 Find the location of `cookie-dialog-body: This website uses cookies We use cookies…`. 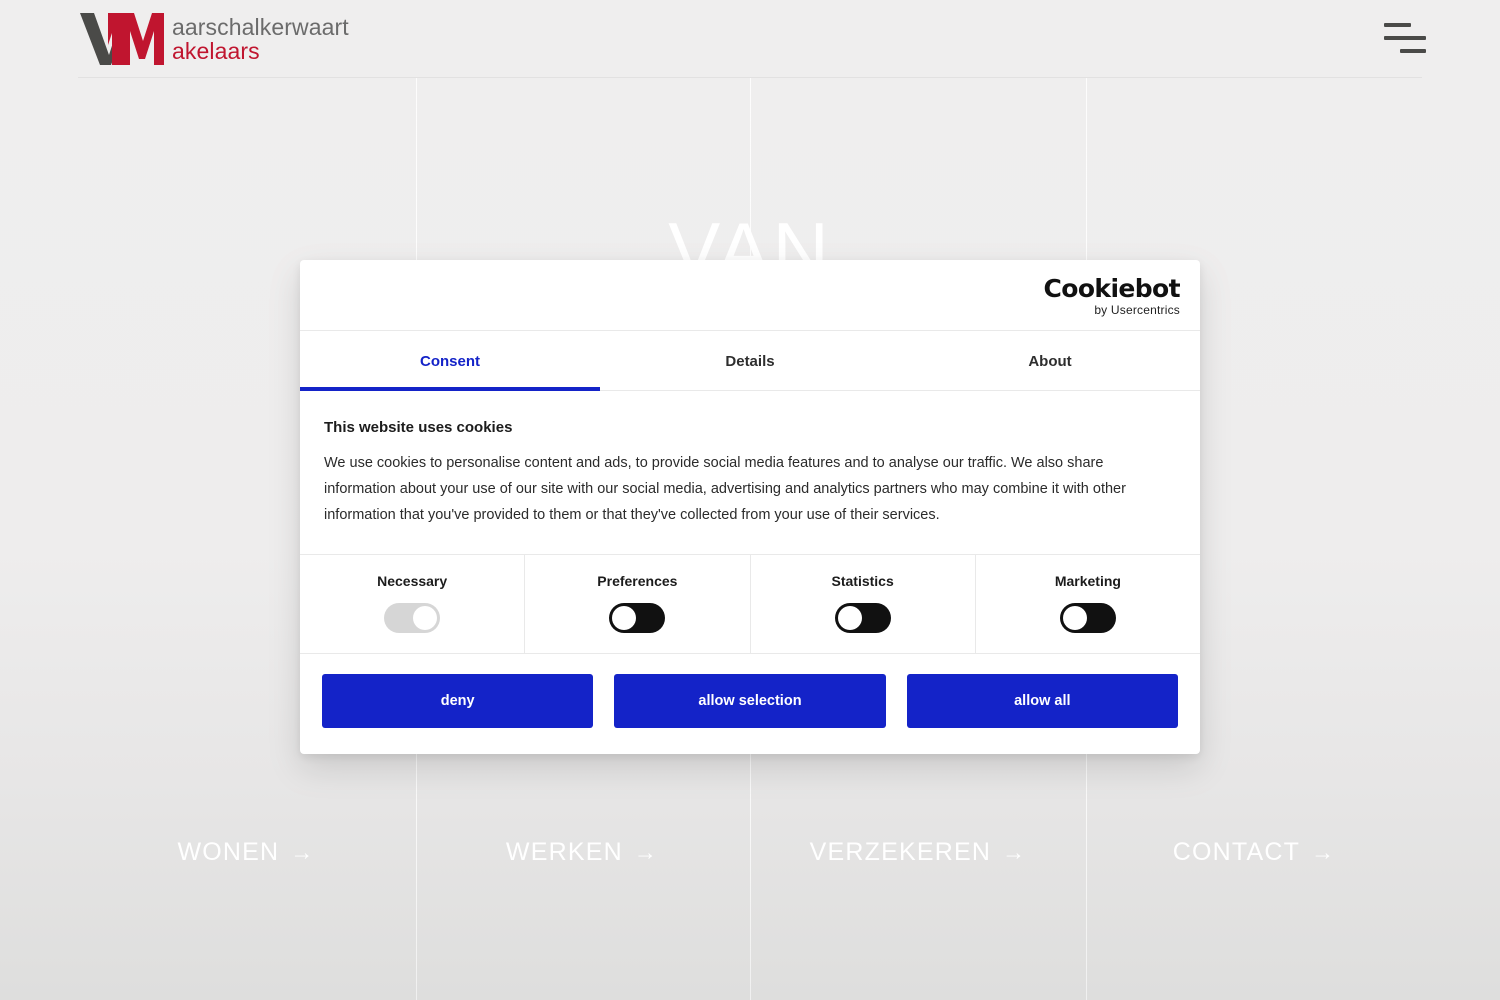

cookie-dialog-body: This website uses cookies We use cookies… is located at coordinates (750, 473).